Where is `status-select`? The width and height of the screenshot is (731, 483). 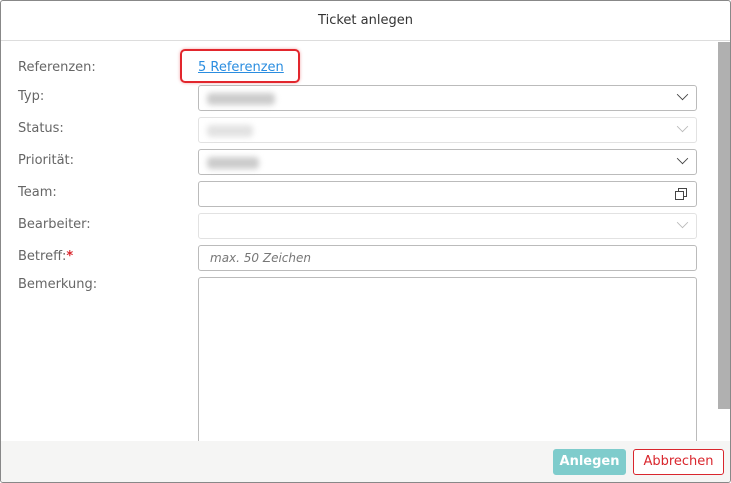 status-select is located at coordinates (447, 130).